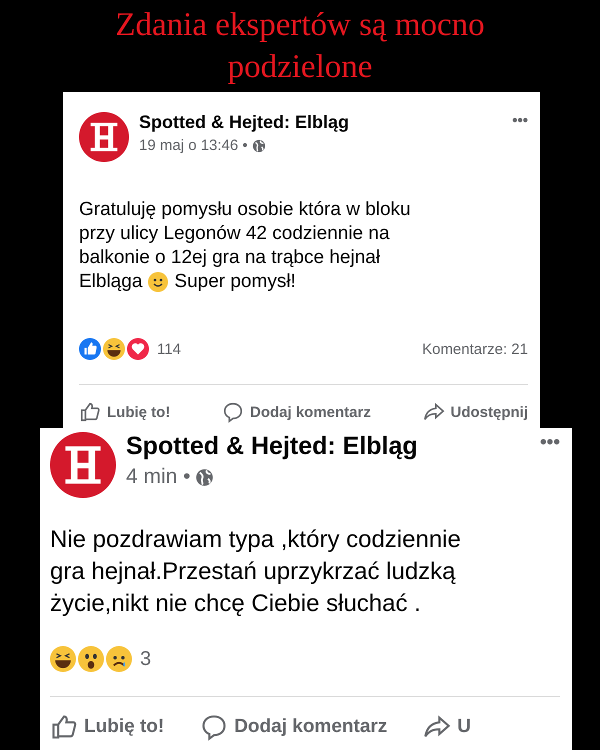  I want to click on heart-reaction-icon, so click(138, 349).